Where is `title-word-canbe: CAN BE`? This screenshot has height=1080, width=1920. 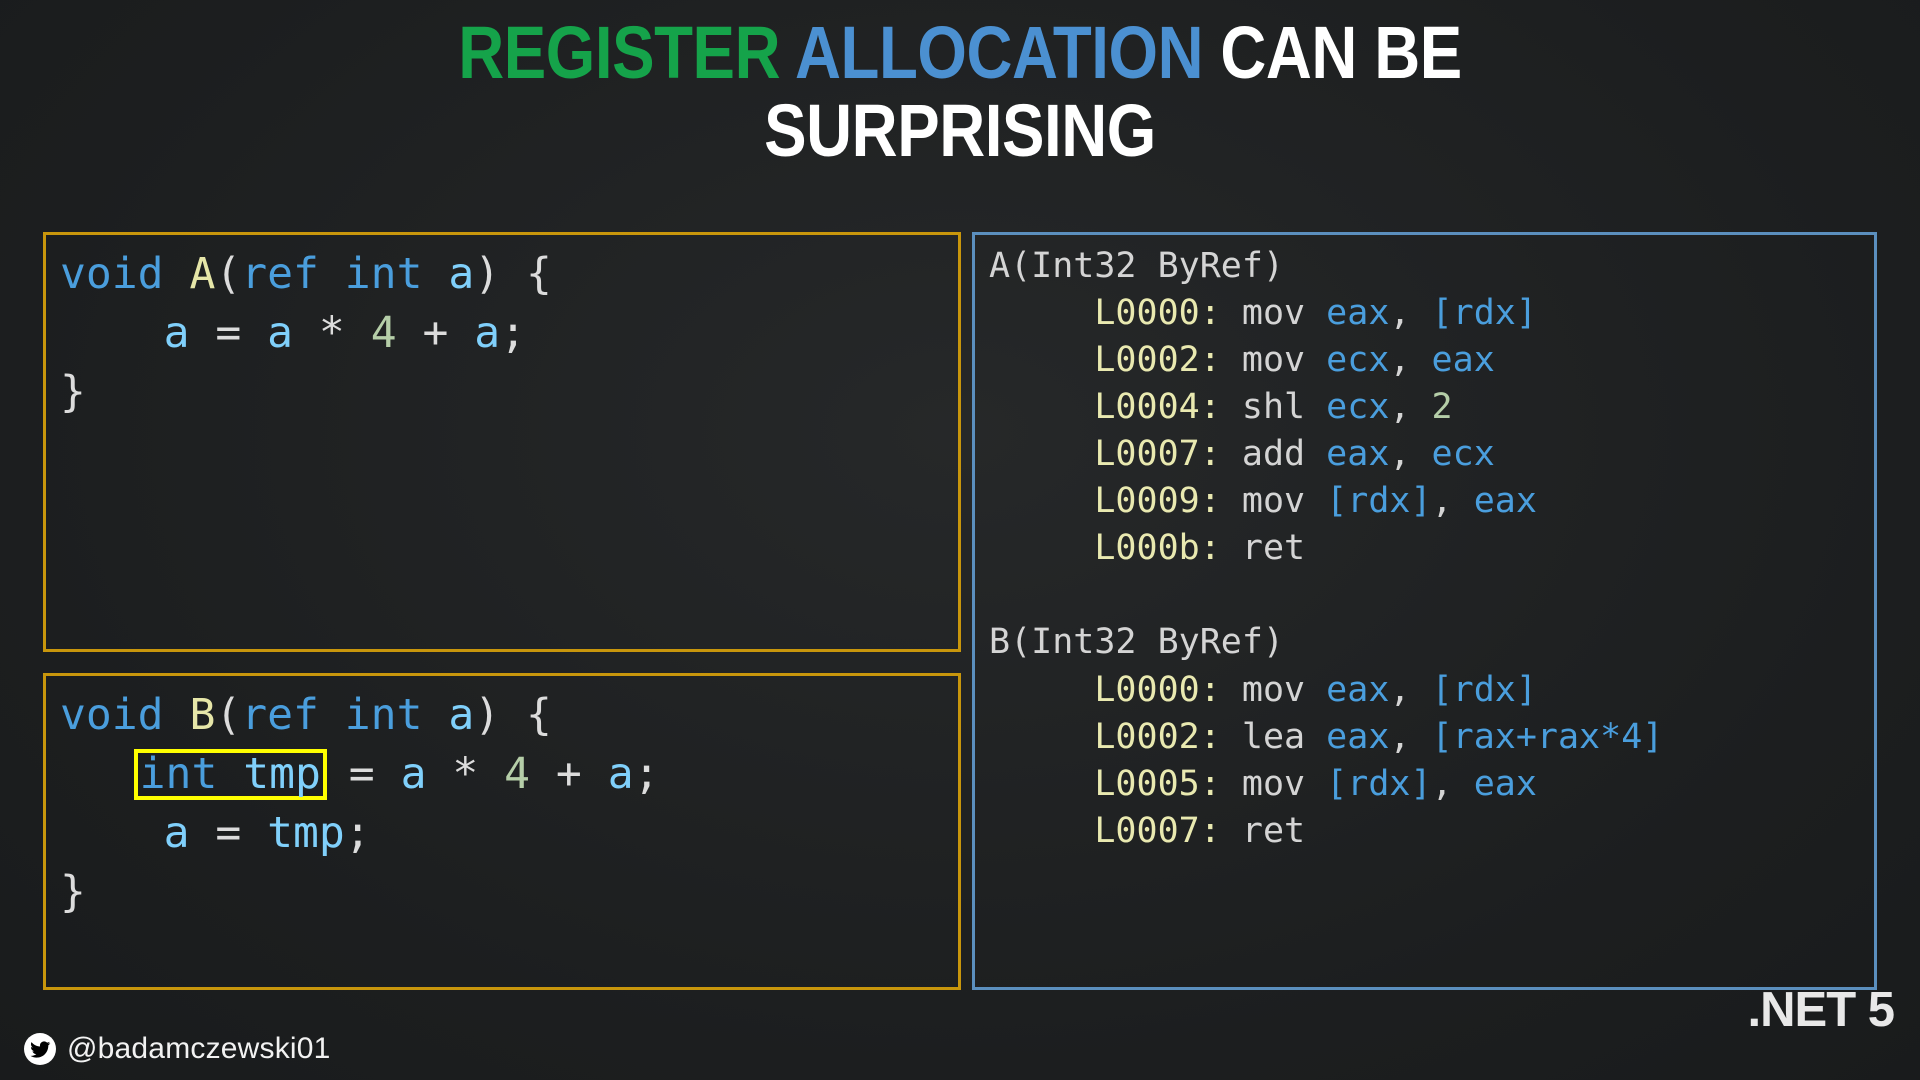
title-word-canbe: CAN BE is located at coordinates (1341, 52).